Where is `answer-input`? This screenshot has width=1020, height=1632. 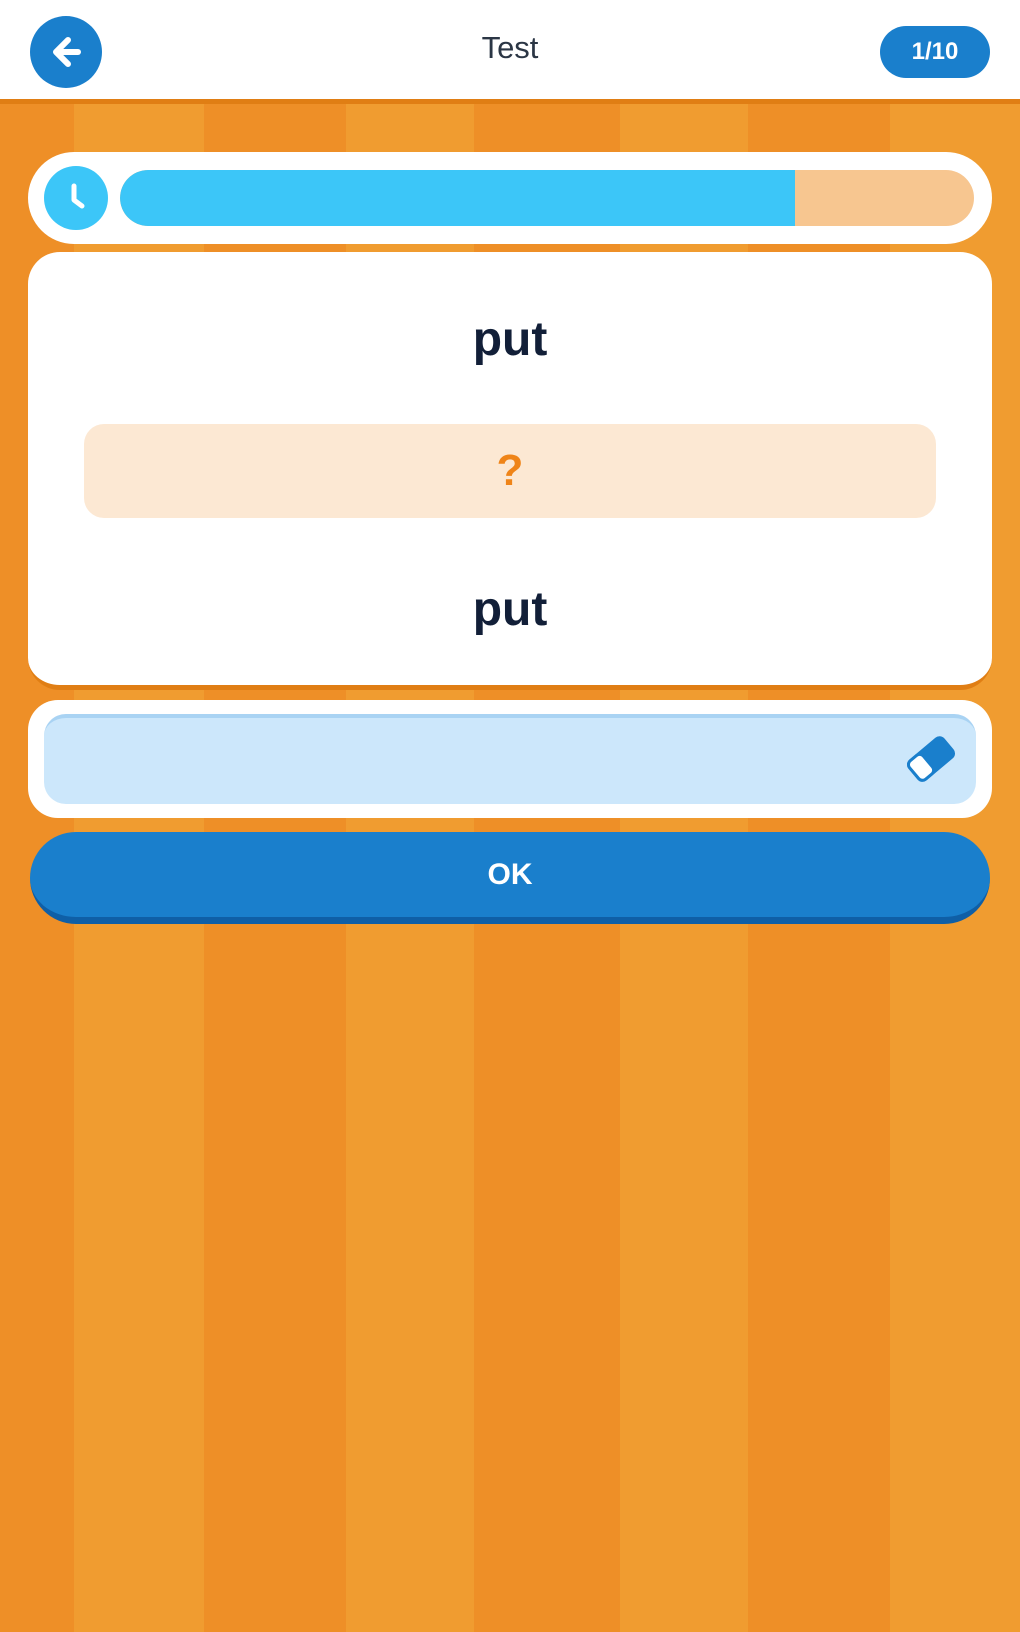
answer-input is located at coordinates (510, 759).